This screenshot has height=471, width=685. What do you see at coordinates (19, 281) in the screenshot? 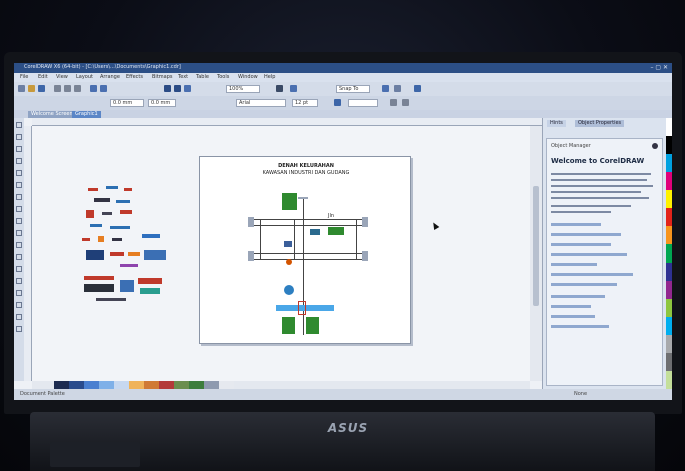
I see `blend-tool-icon` at bounding box center [19, 281].